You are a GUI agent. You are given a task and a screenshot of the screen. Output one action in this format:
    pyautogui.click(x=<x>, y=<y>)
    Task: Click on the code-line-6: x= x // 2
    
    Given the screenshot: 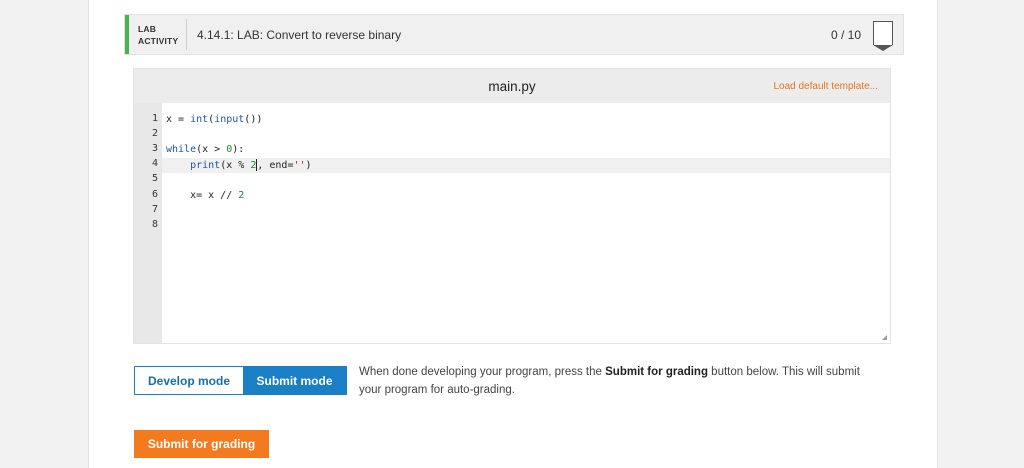 What is the action you would take?
    pyautogui.click(x=205, y=195)
    